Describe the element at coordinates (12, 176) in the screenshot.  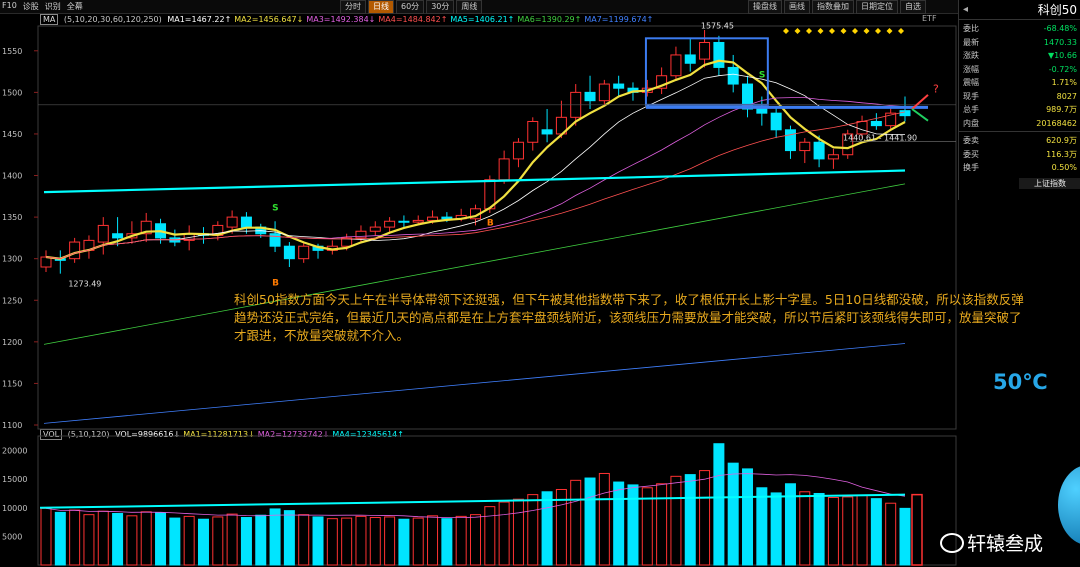
I see `price-tick-label: 1400` at that location.